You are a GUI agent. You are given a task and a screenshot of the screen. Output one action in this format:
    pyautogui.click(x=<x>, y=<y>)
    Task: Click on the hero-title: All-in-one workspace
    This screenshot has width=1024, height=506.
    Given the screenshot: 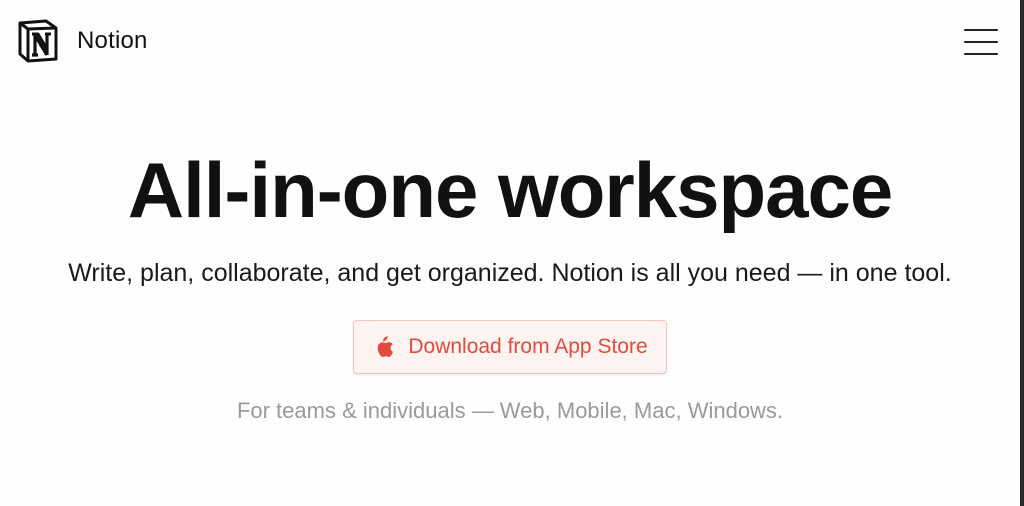 What is the action you would take?
    pyautogui.click(x=510, y=190)
    